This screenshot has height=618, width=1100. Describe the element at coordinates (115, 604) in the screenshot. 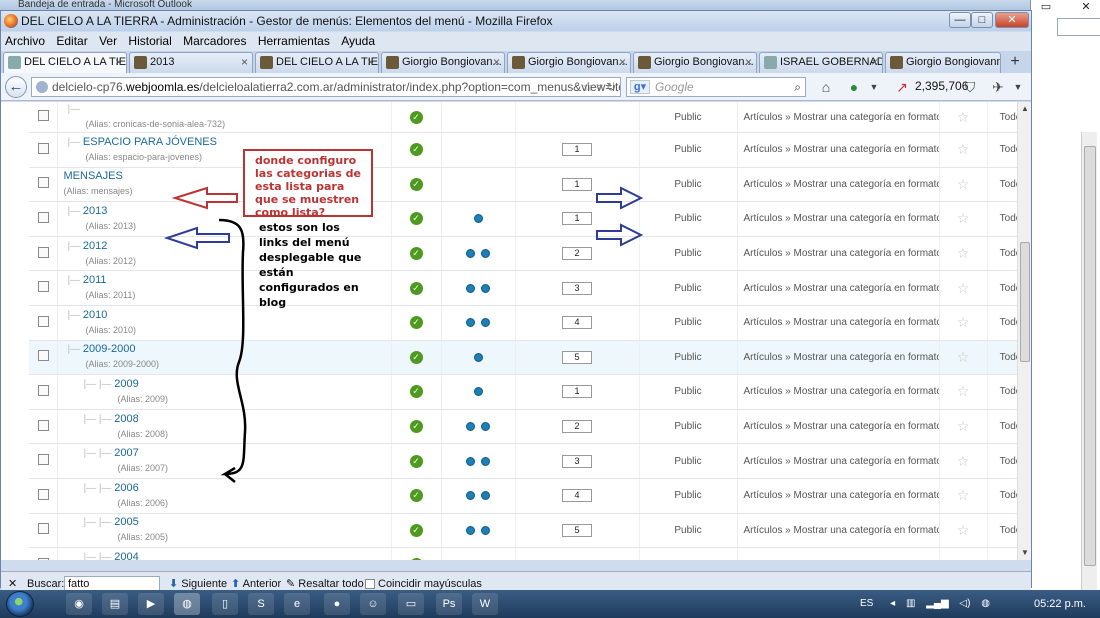

I see `explorer-folder-icon: ▤` at that location.